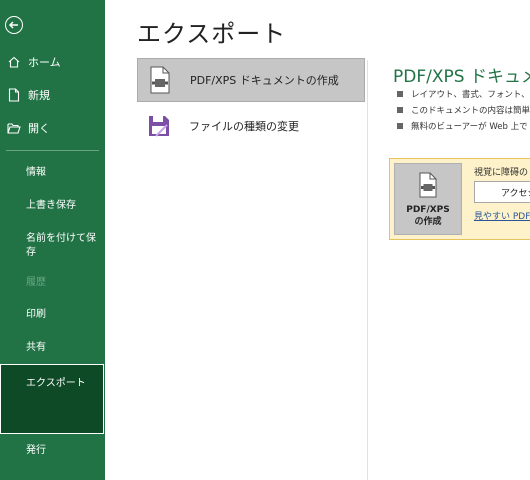 The height and width of the screenshot is (480, 530). Describe the element at coordinates (14, 128) in the screenshot. I see `open-folder-icon` at that location.